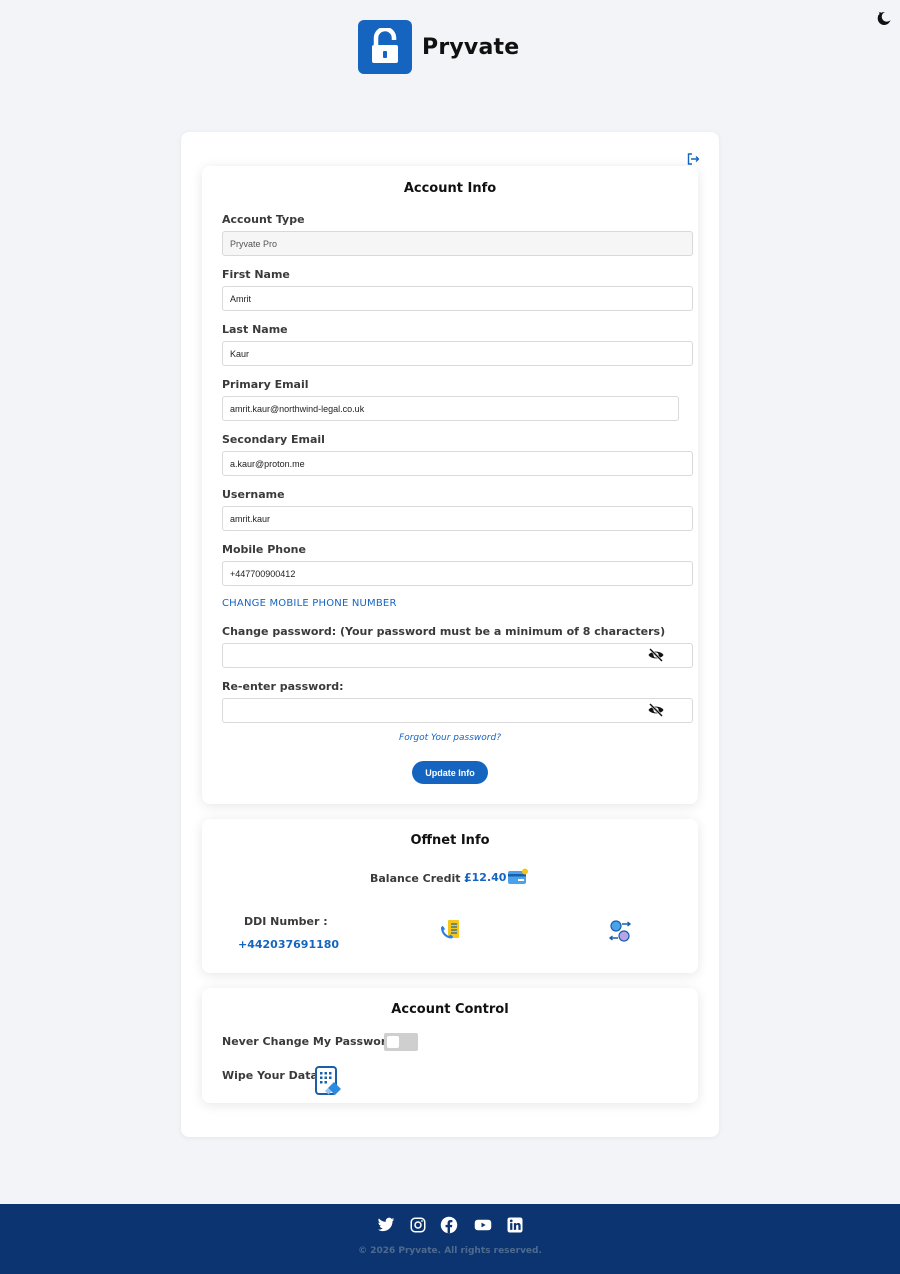 Image resolution: width=900 pixels, height=1274 pixels. I want to click on update-info-button: Update Info, so click(450, 772).